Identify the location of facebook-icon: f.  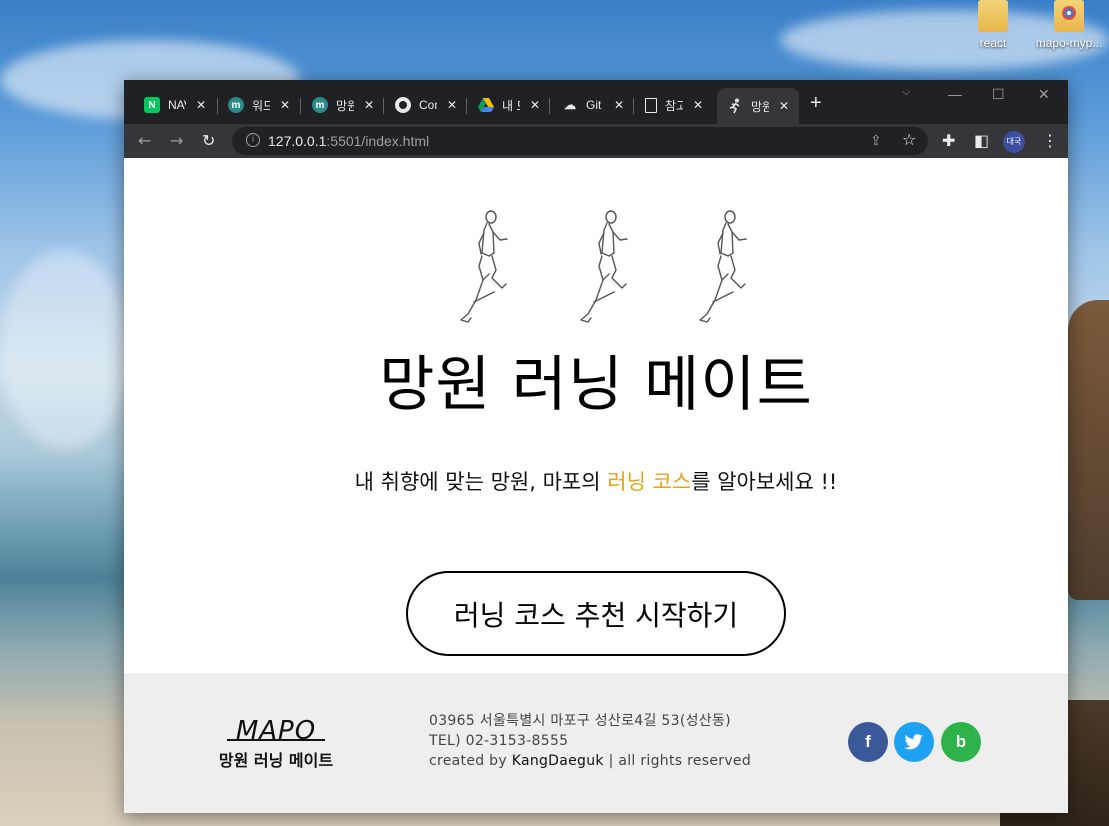
(868, 742).